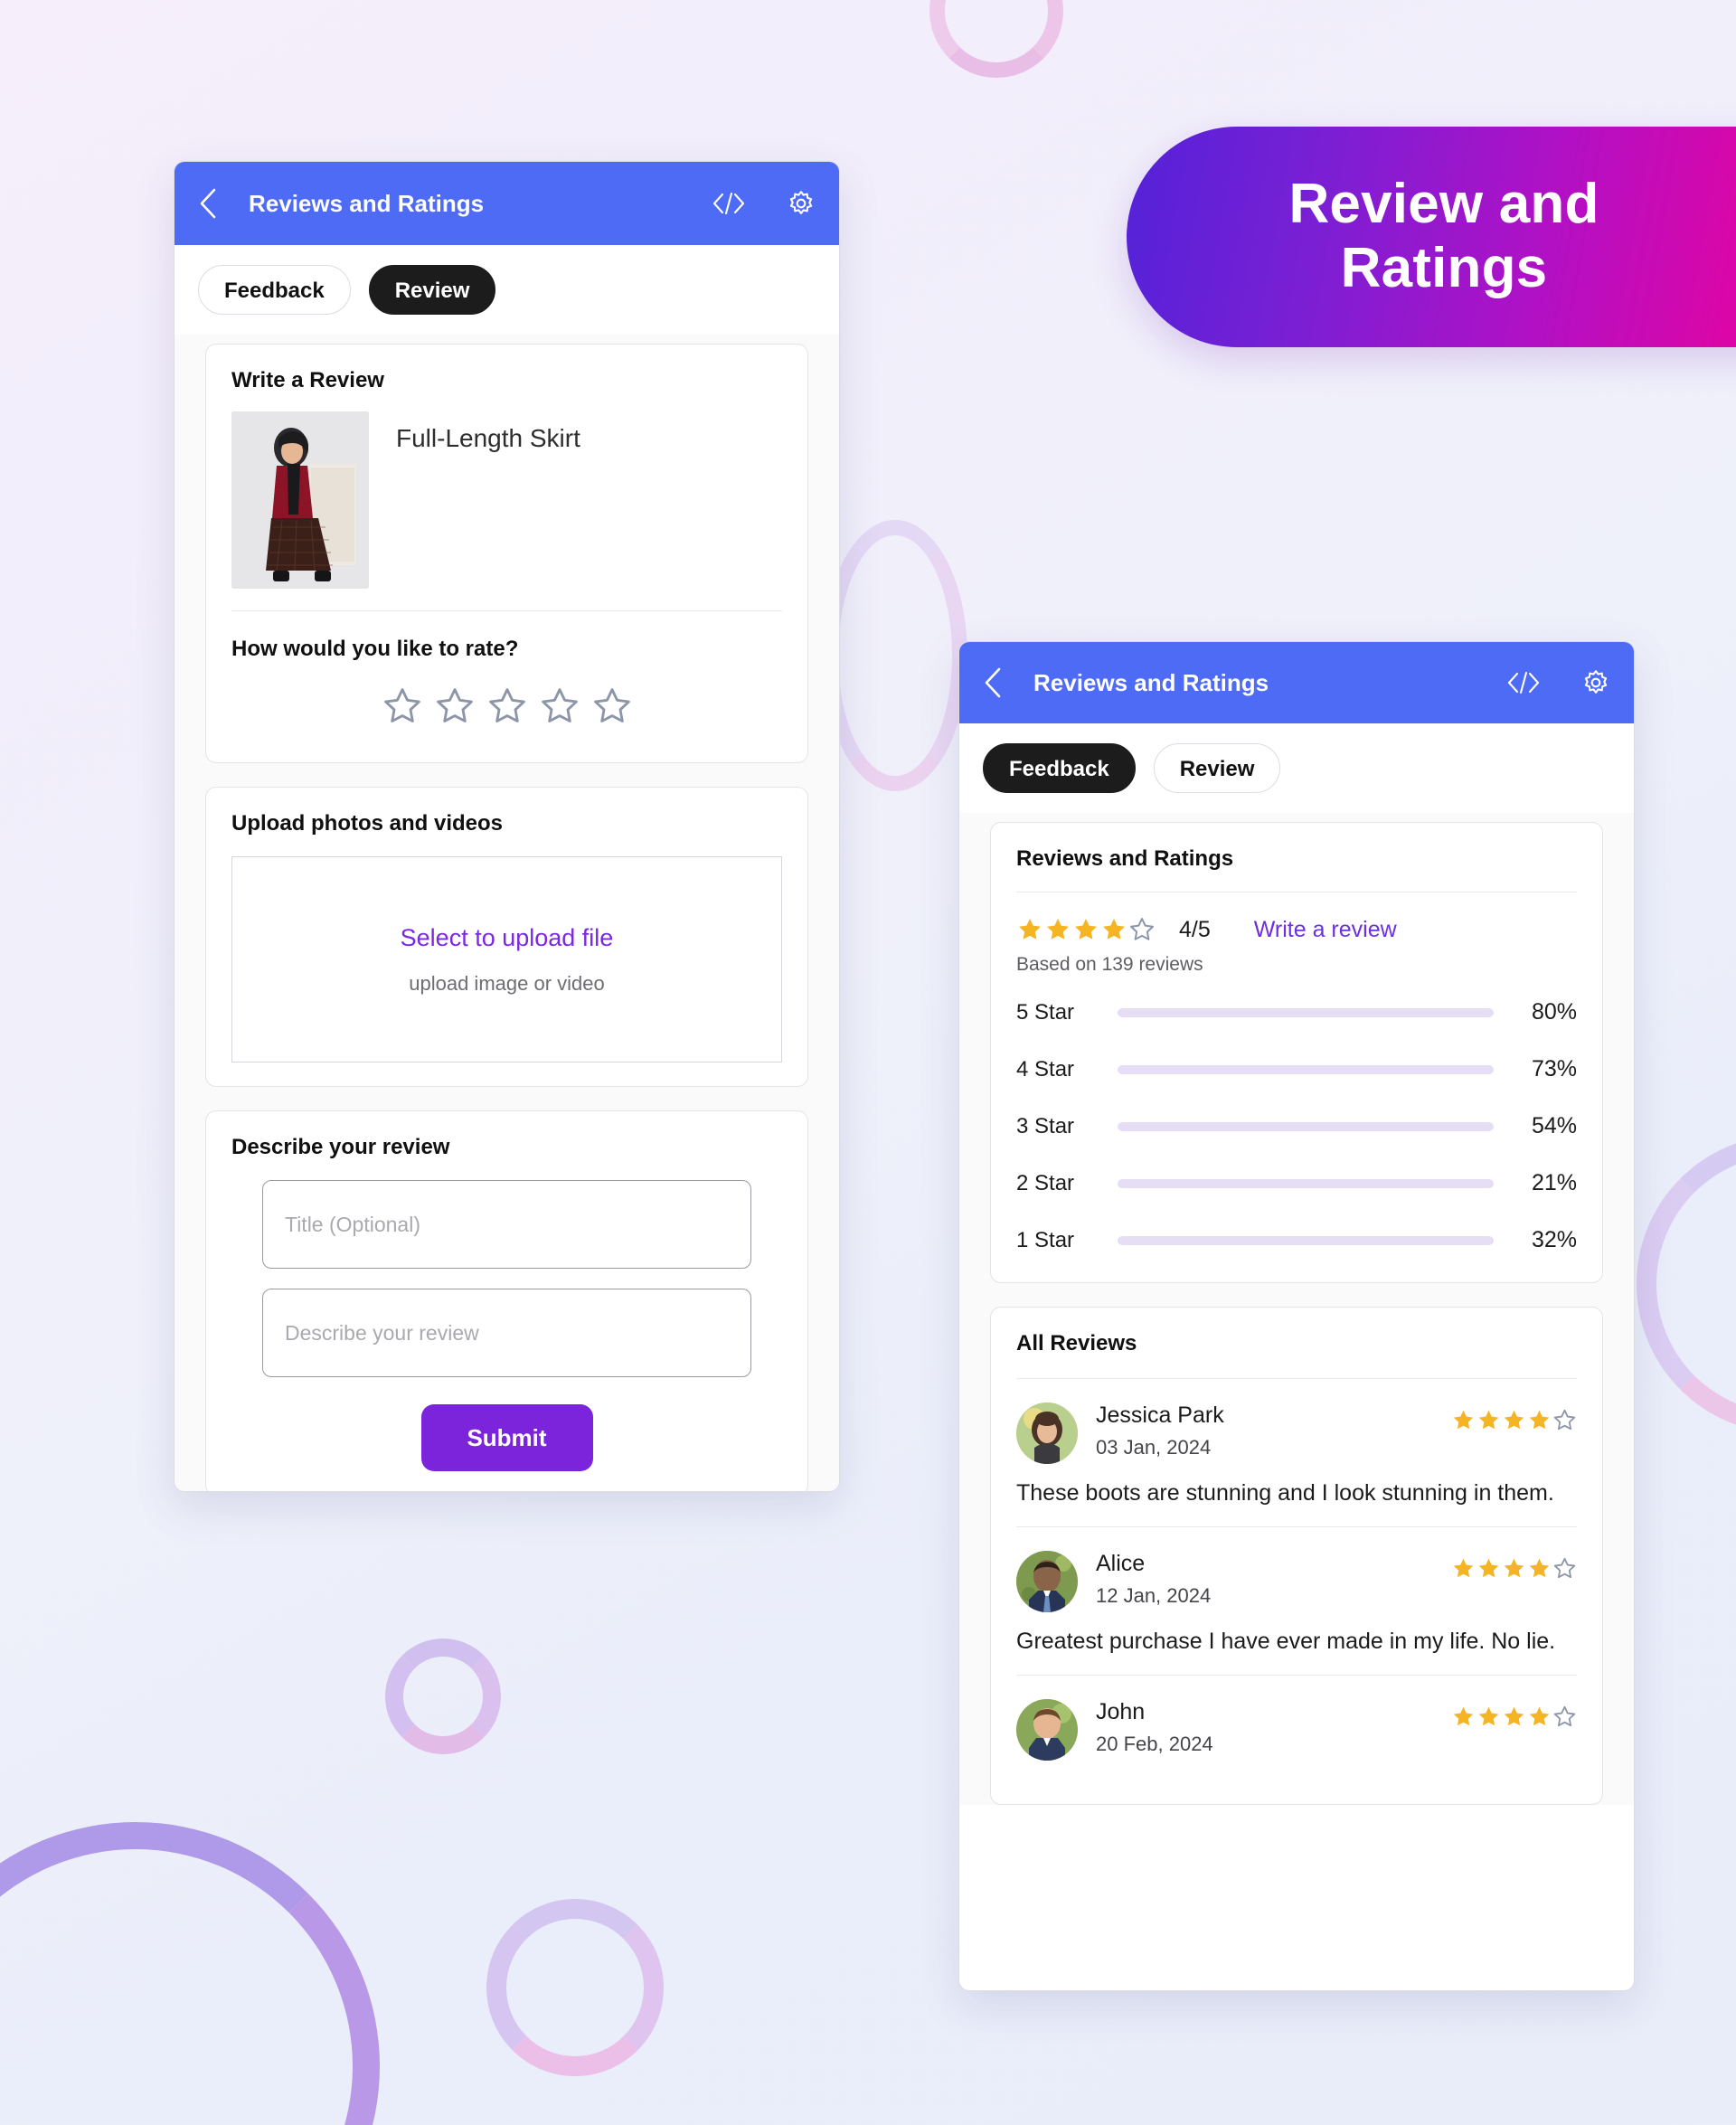  I want to click on average-score-value: 4/5, so click(1195, 929).